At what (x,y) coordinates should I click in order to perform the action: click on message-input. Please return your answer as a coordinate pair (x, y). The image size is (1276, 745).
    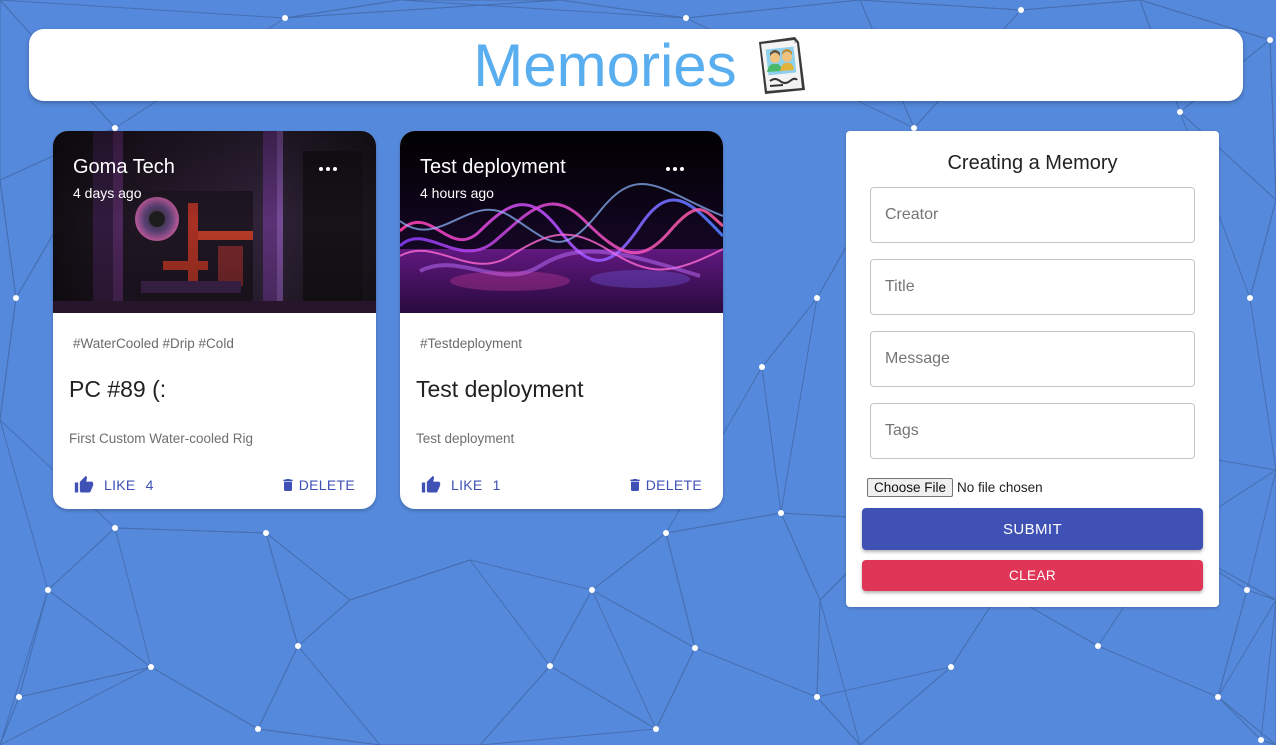
    Looking at the image, I should click on (1032, 359).